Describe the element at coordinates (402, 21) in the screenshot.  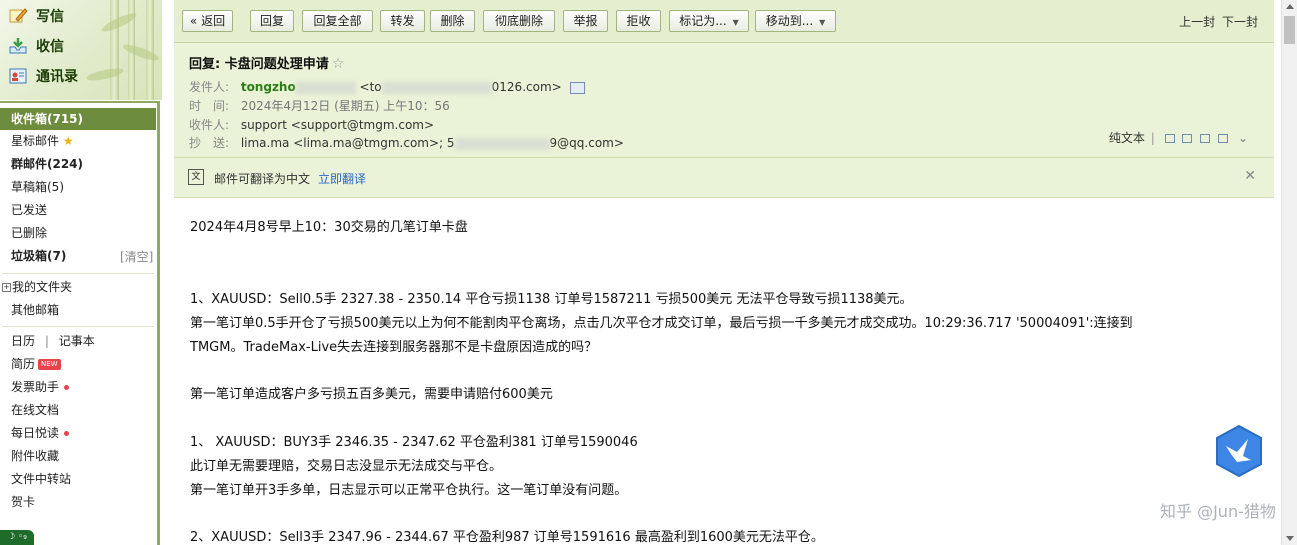
I see `forward-button: 转发` at that location.